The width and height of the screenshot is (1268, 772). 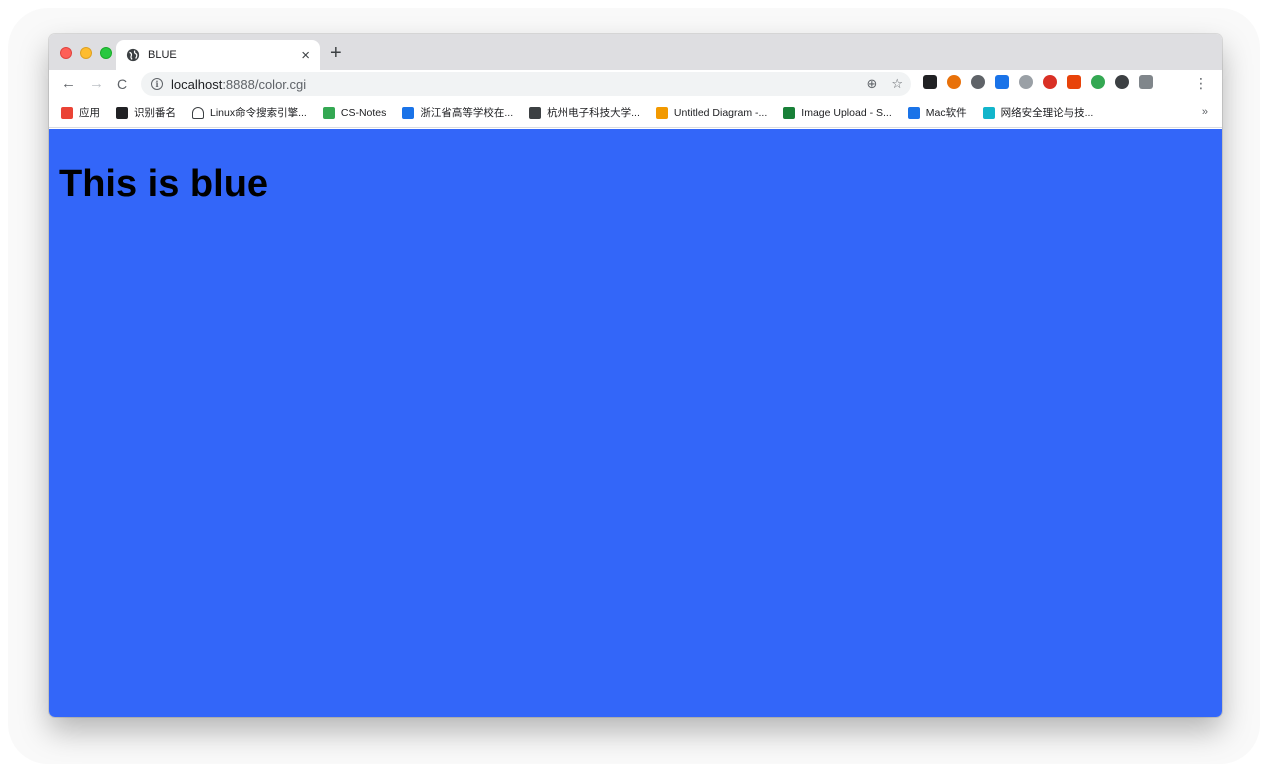 What do you see at coordinates (897, 84) in the screenshot?
I see `bookmark-star-icon: ☆` at bounding box center [897, 84].